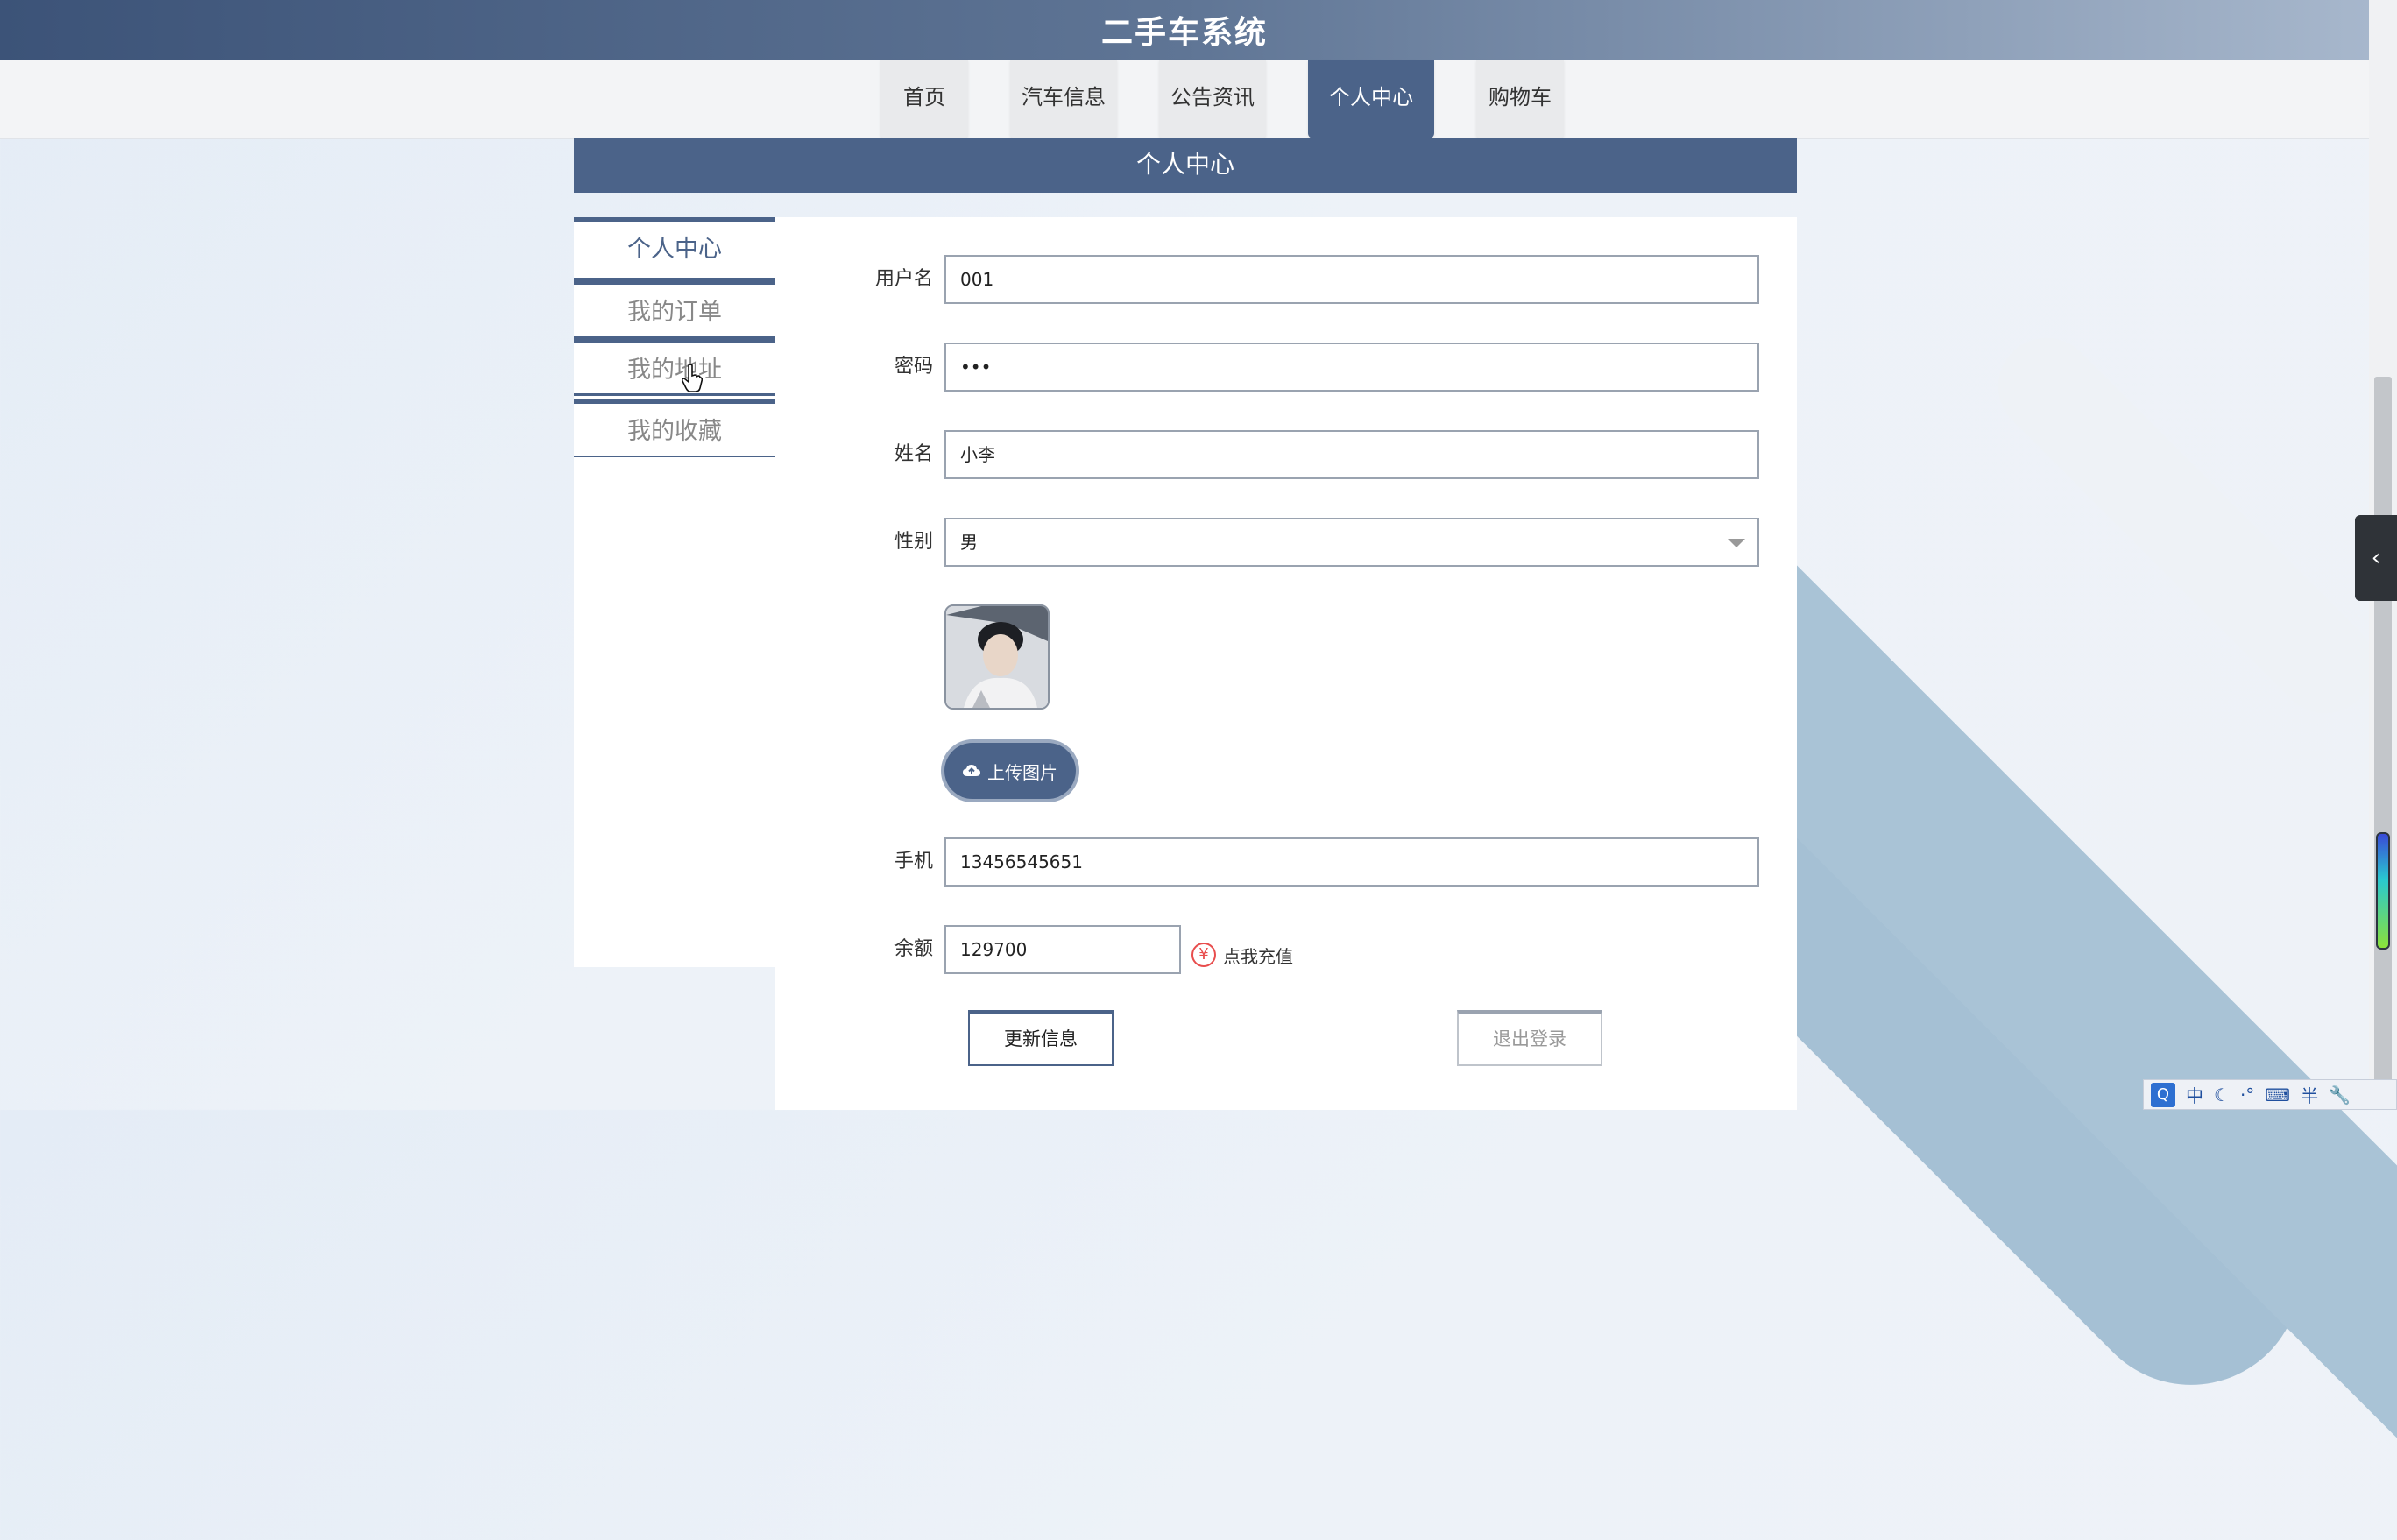 This screenshot has height=1540, width=2397. What do you see at coordinates (914, 542) in the screenshot?
I see `gender-label: 性别` at bounding box center [914, 542].